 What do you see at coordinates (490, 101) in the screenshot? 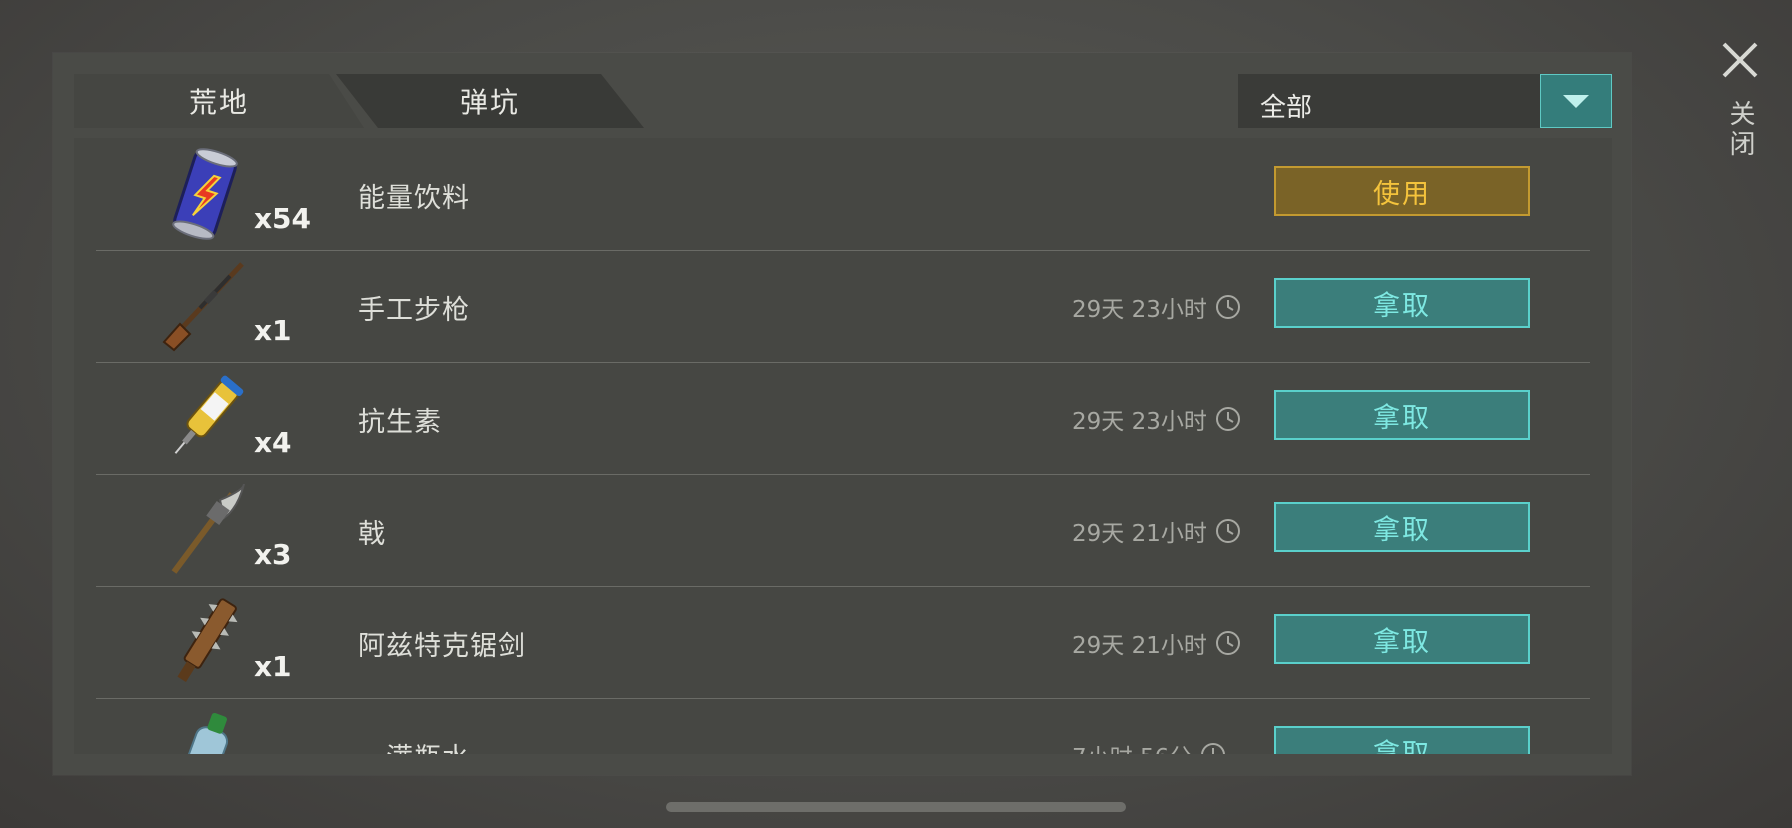
I see `tab-crater: 弹坑` at bounding box center [490, 101].